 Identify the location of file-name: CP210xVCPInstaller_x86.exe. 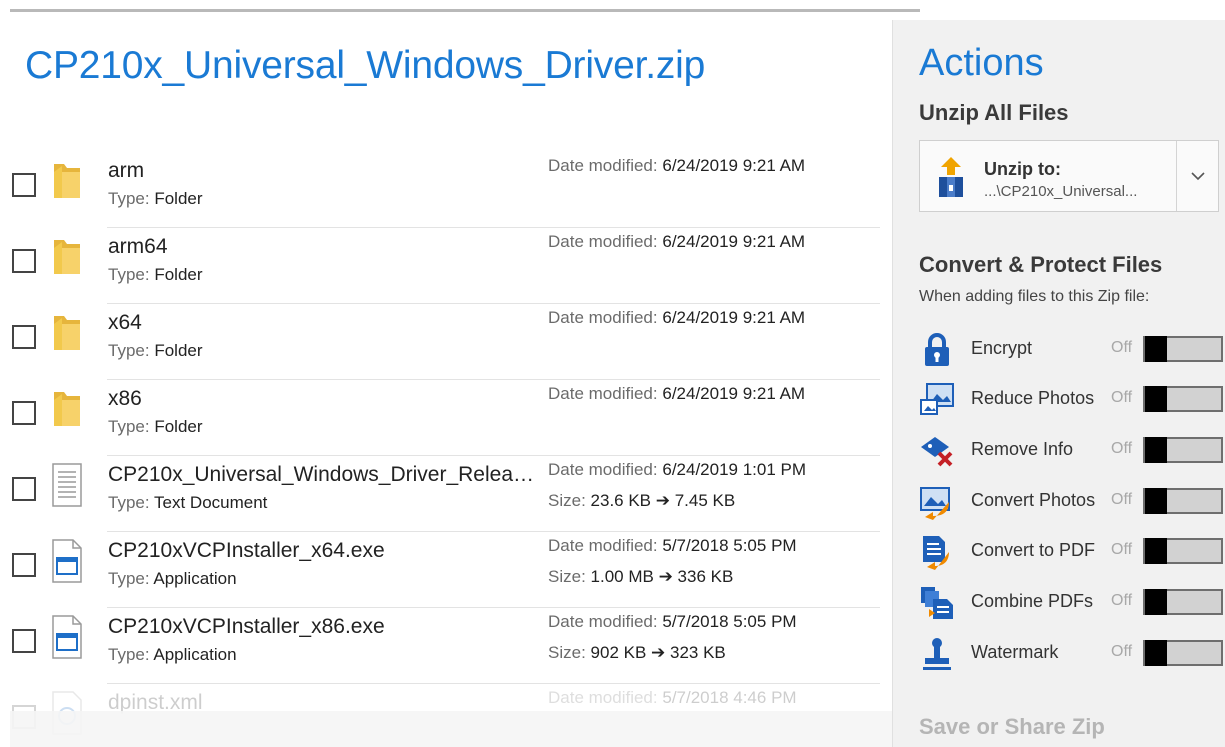
(324, 627).